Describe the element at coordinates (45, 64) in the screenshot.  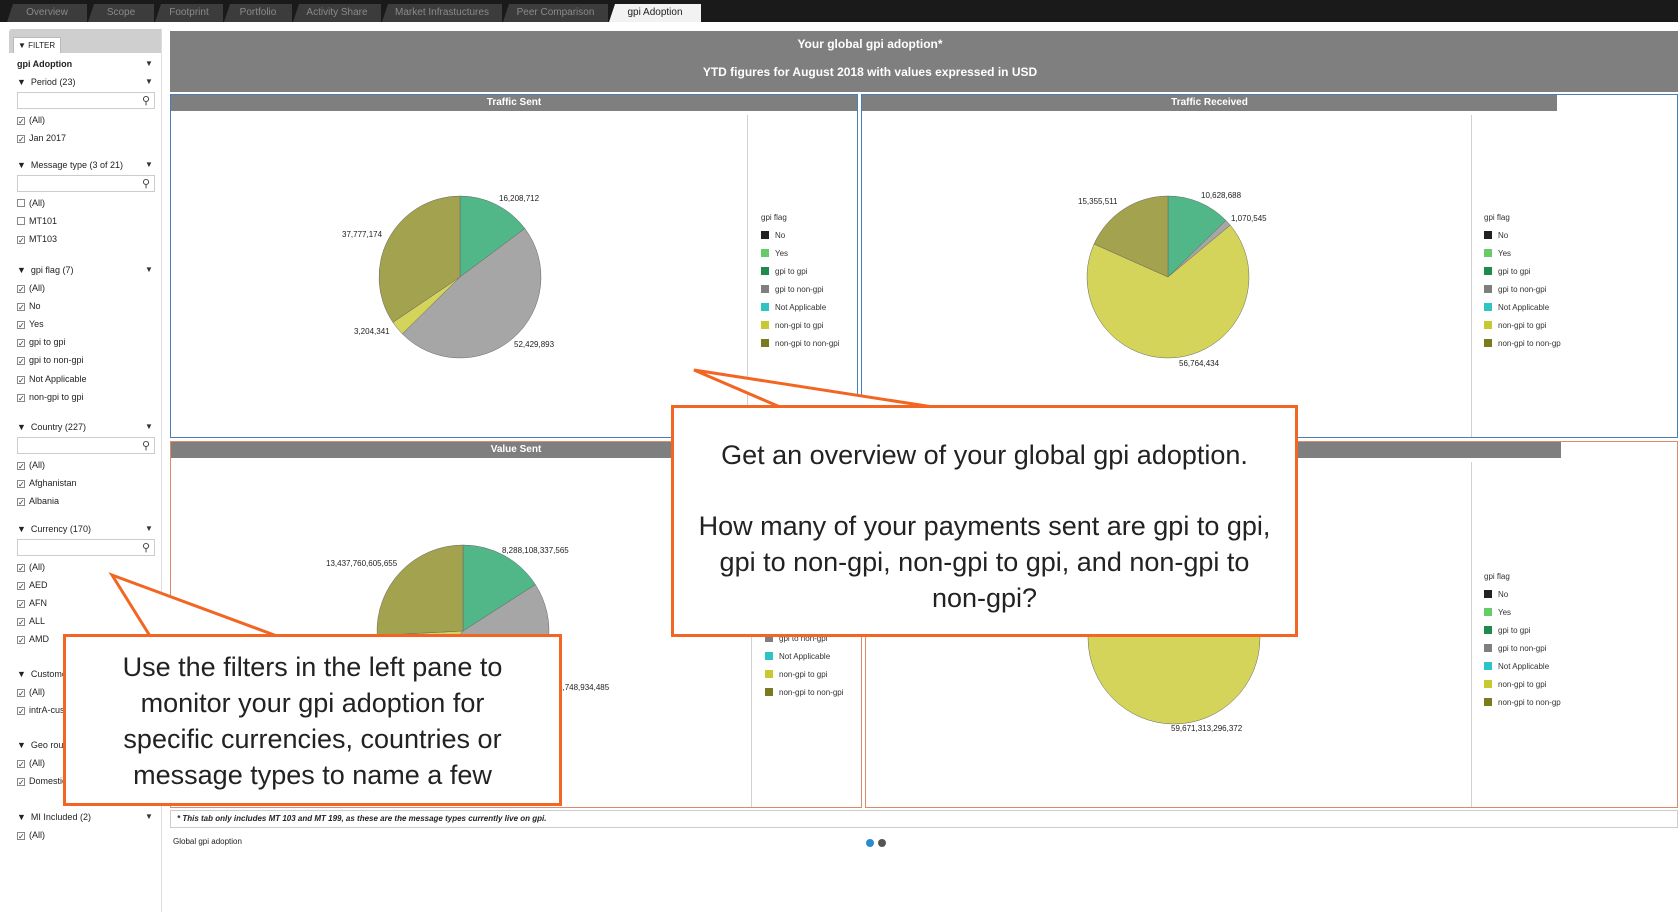
I see `filter-title: gpi Adoption` at that location.